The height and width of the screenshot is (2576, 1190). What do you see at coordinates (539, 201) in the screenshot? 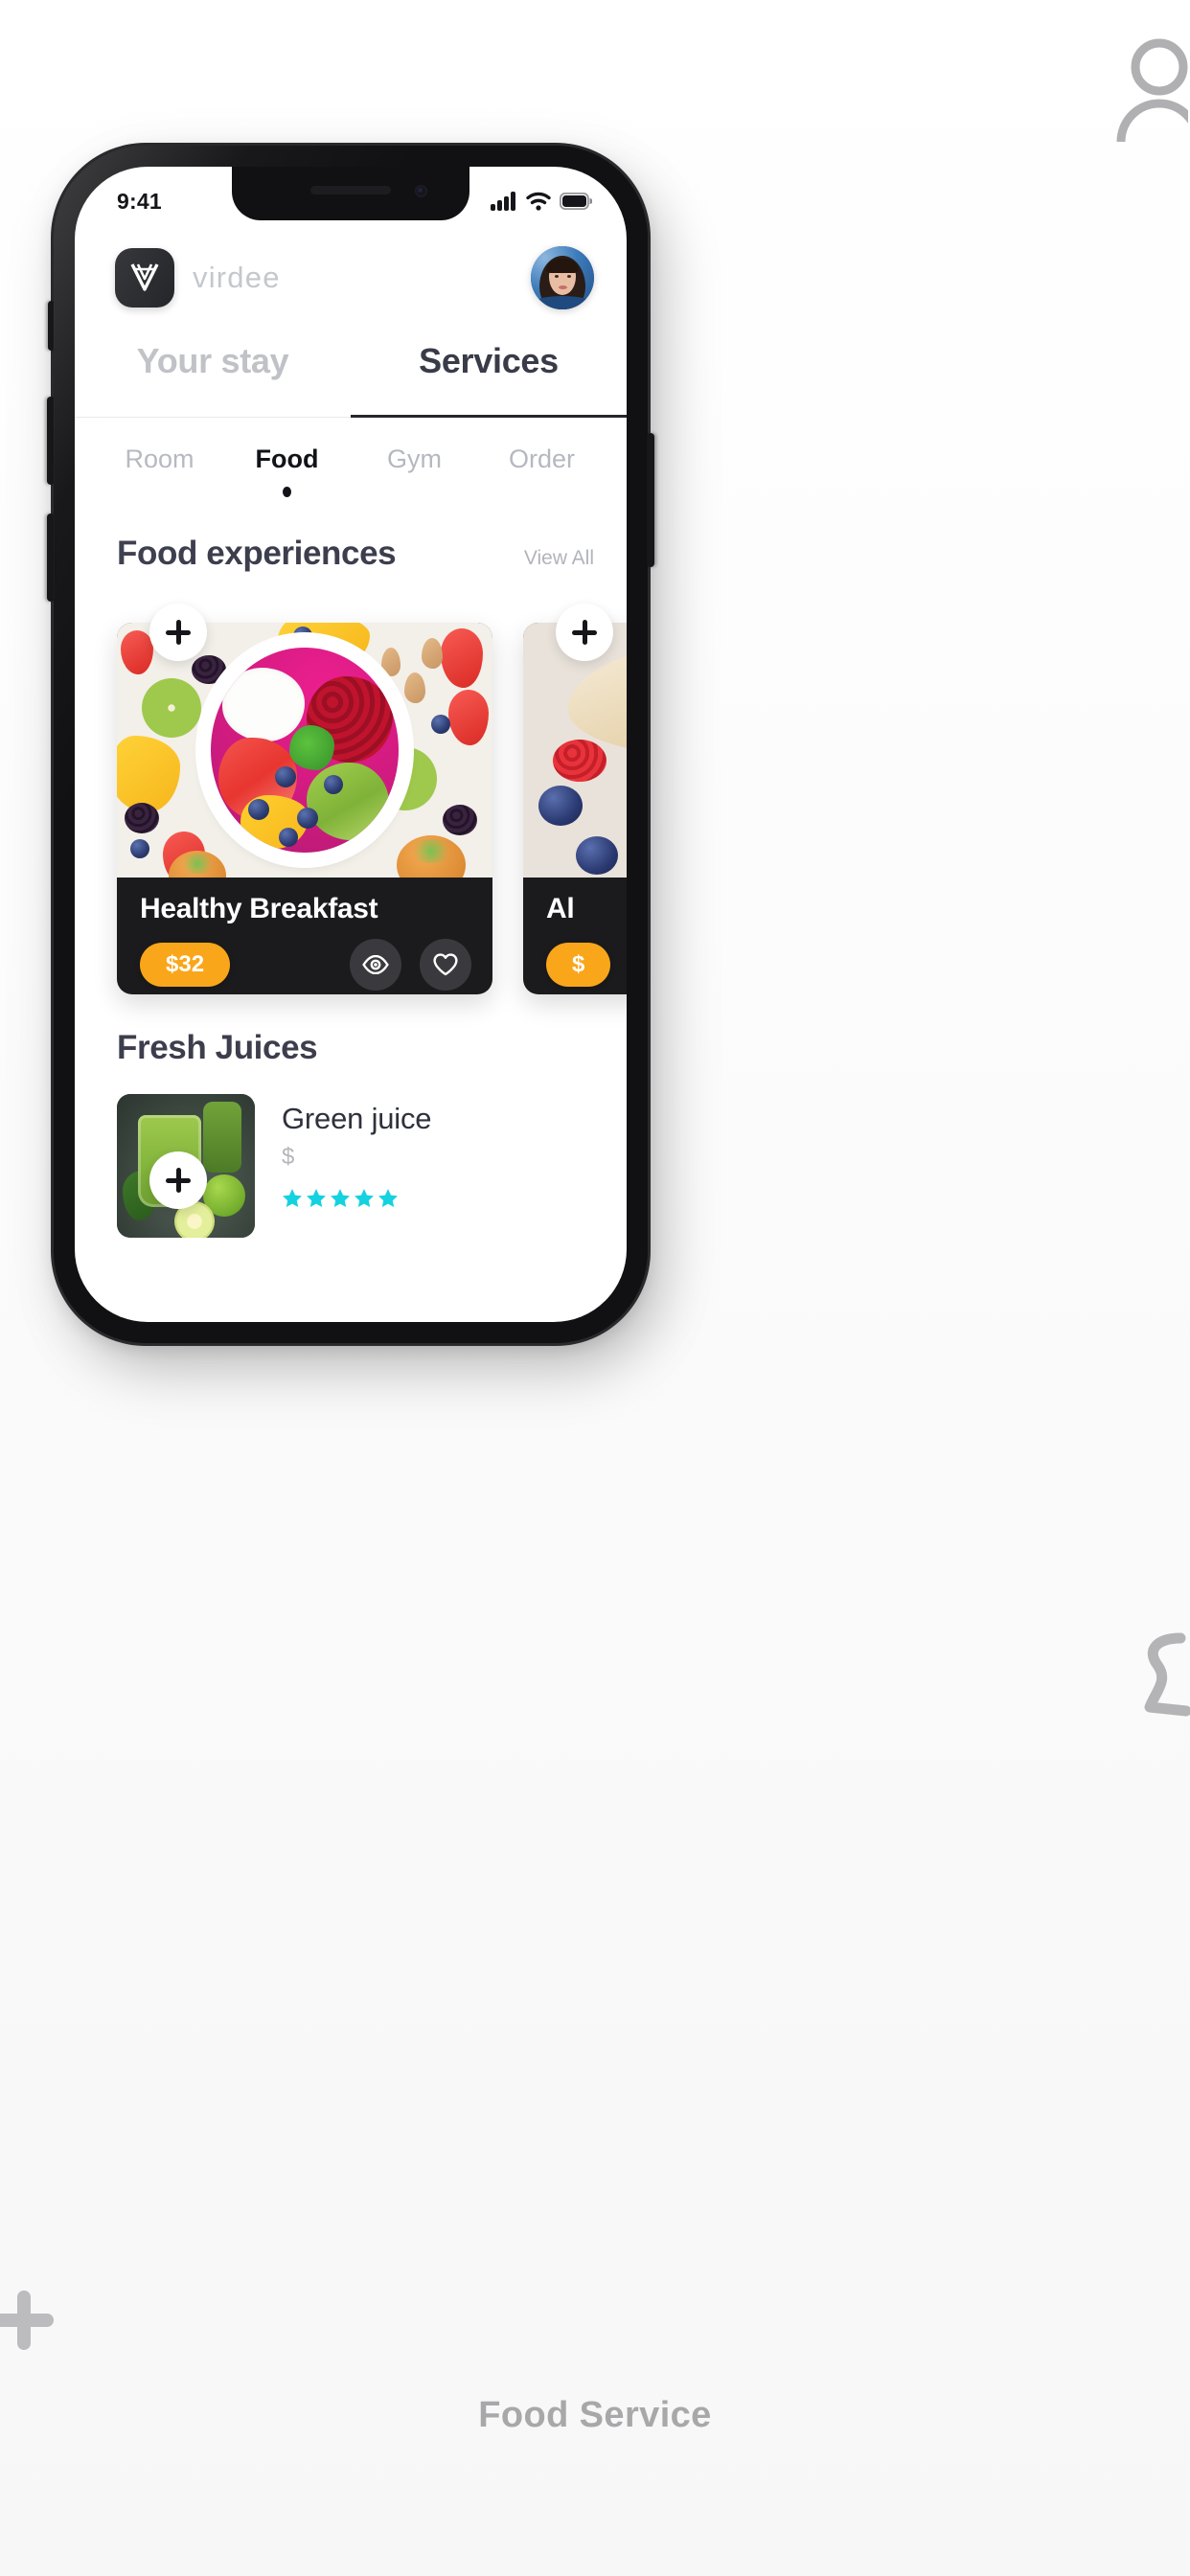
I see `wifi-icon` at bounding box center [539, 201].